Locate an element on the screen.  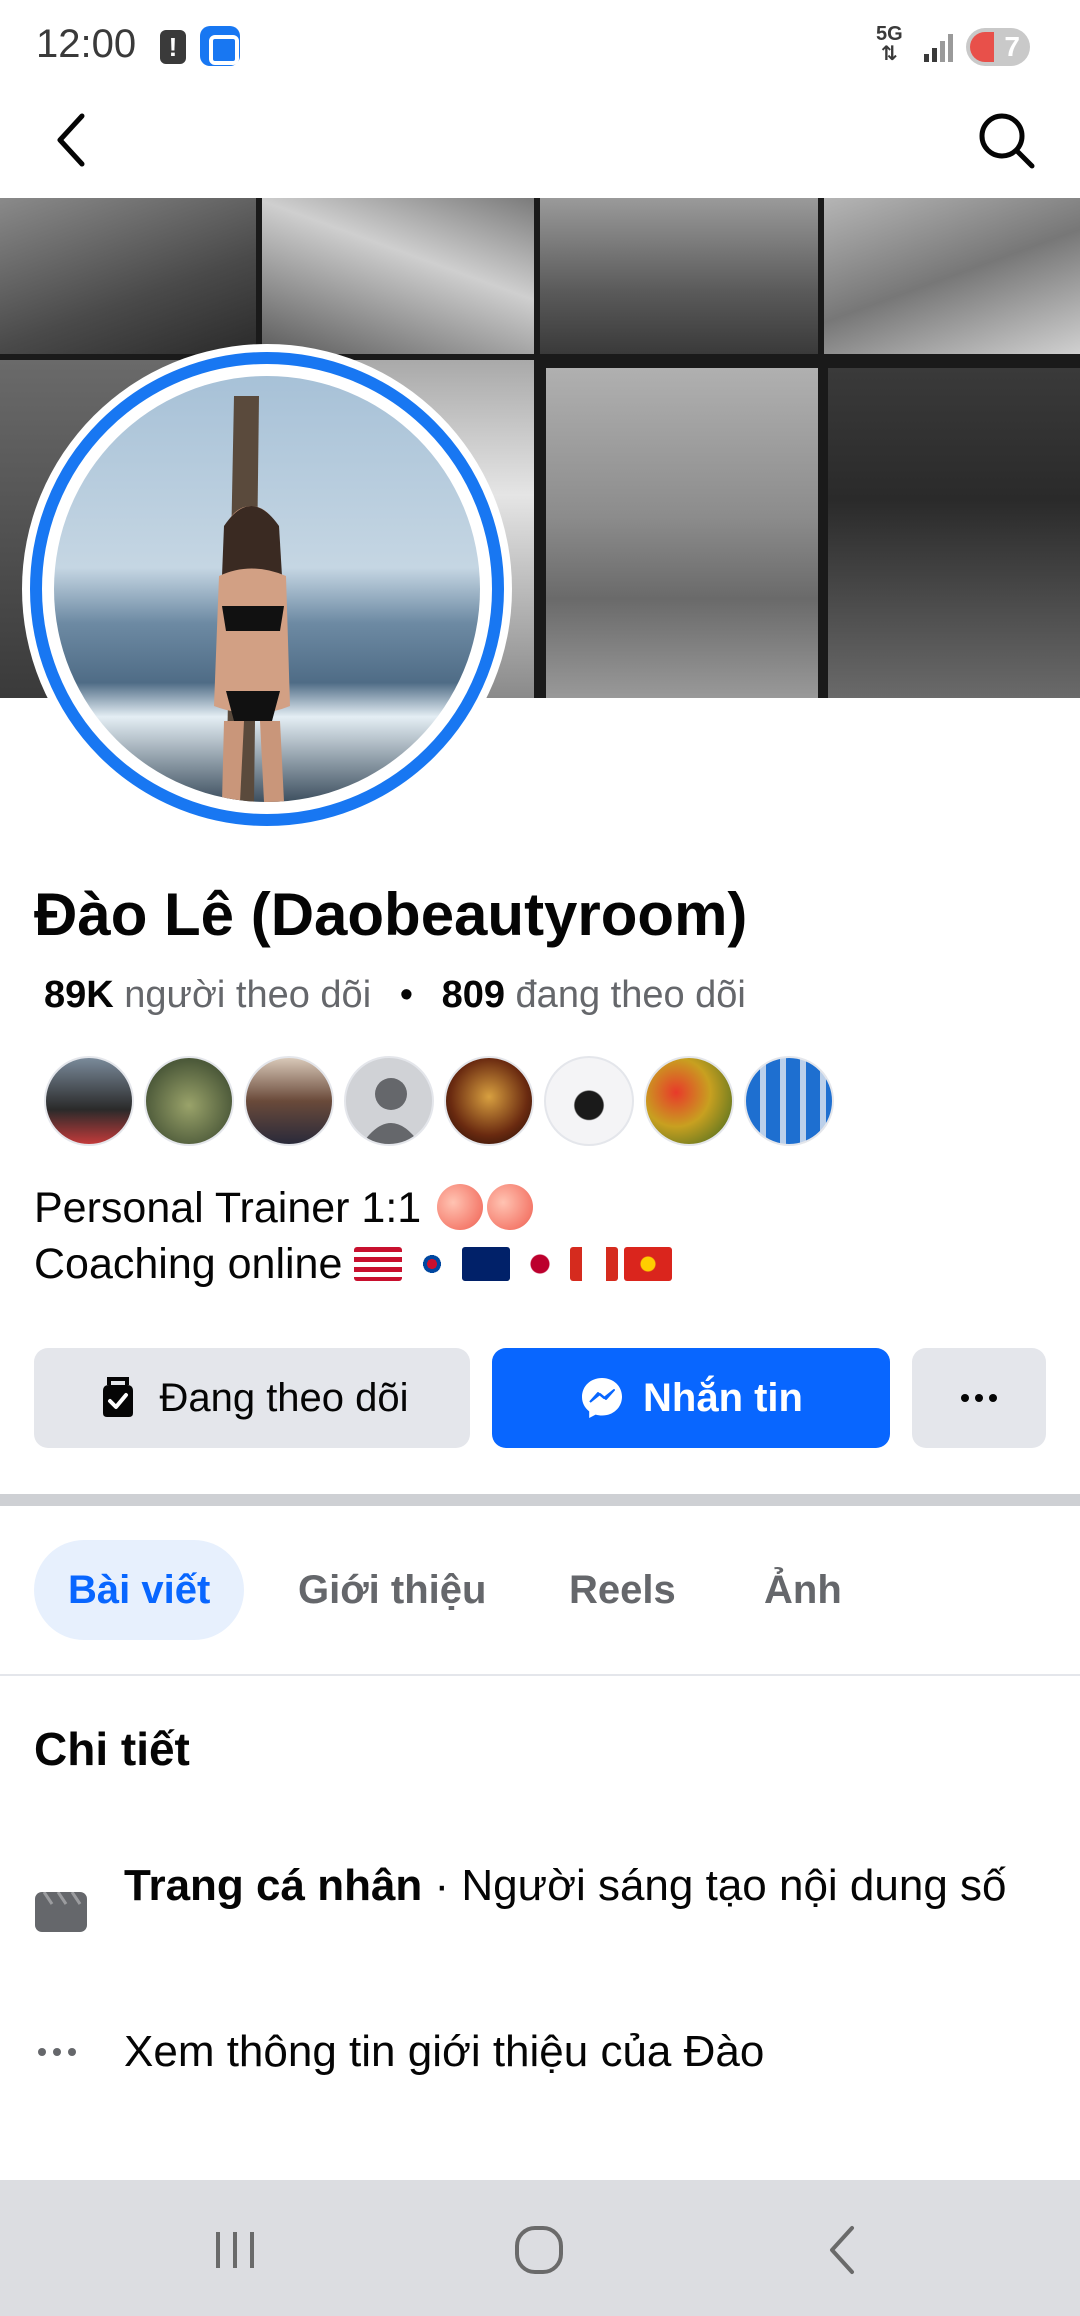
battery-icon: 7 is located at coordinates (998, 47).